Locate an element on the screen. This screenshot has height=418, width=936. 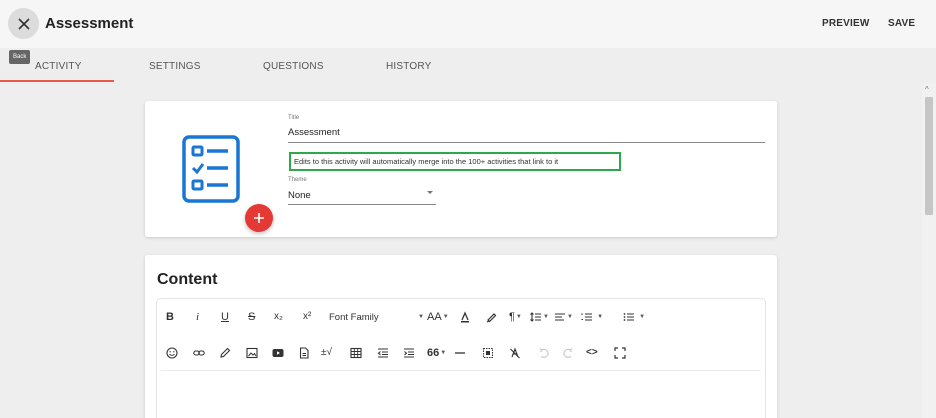
subscript-button: x₂ is located at coordinates (278, 316).